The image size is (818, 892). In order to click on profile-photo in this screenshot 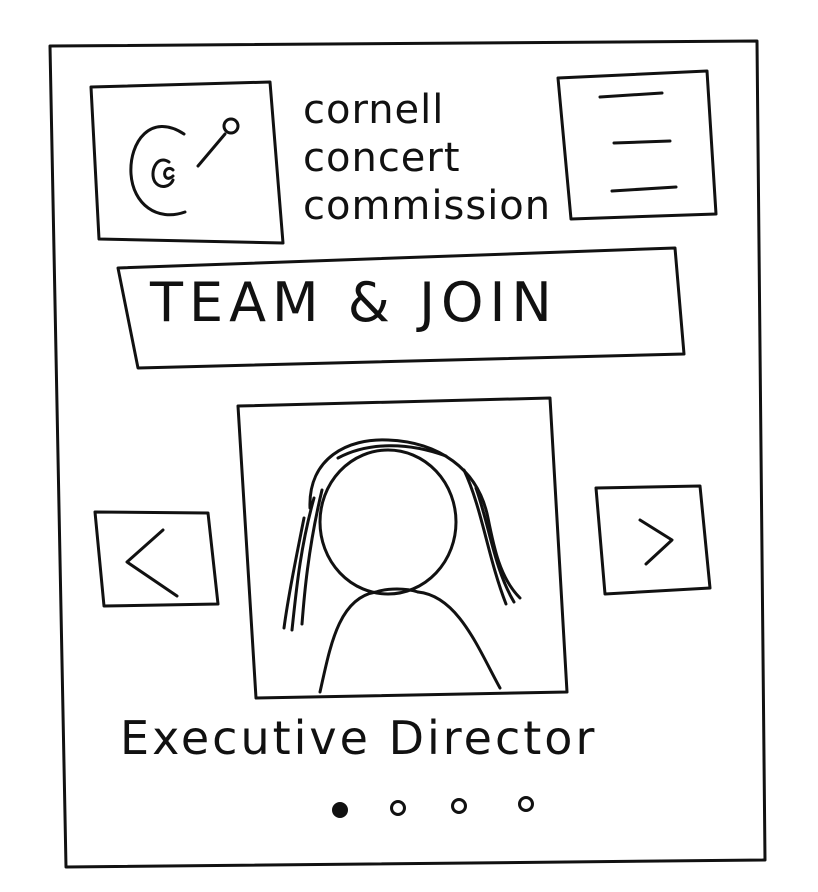, I will do `click(402, 548)`.